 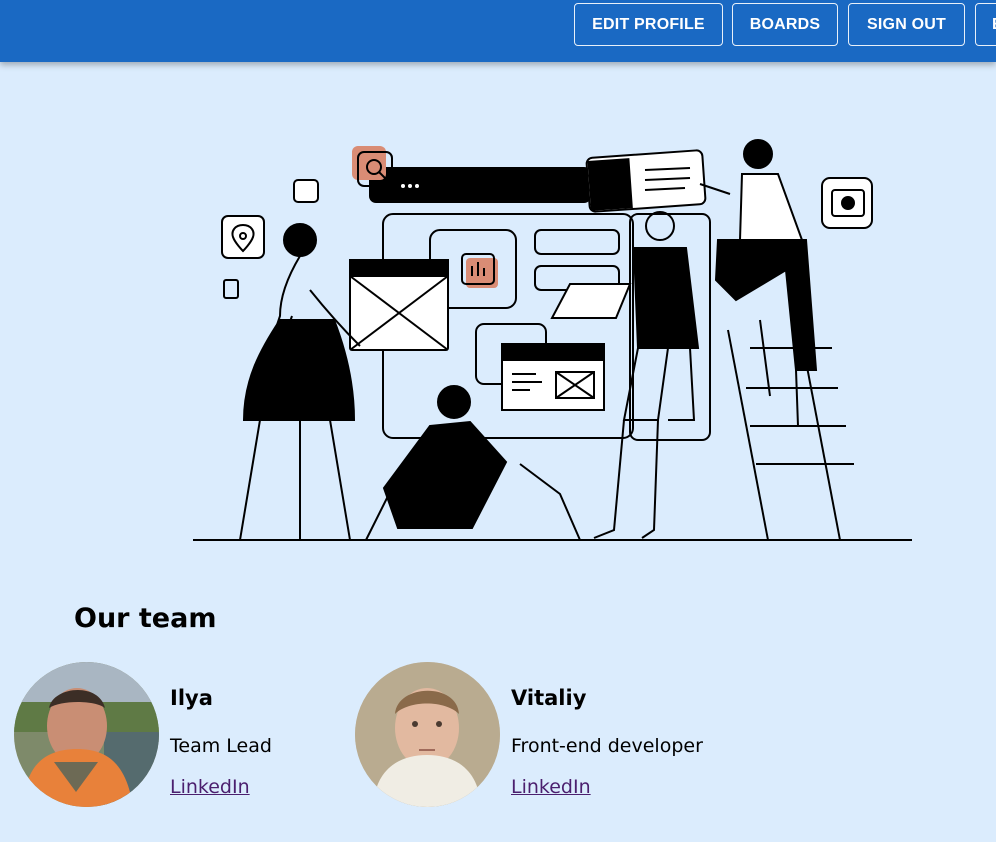 I want to click on team-member-card: Ilya Team Lead LinkedIn, so click(x=164, y=735).